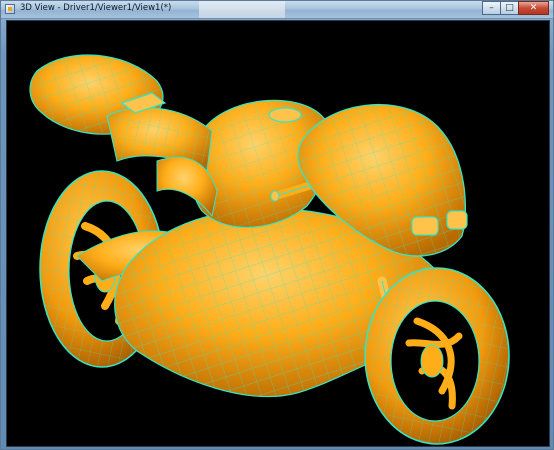 The image size is (554, 450). I want to click on title-bar-highlight, so click(242, 9).